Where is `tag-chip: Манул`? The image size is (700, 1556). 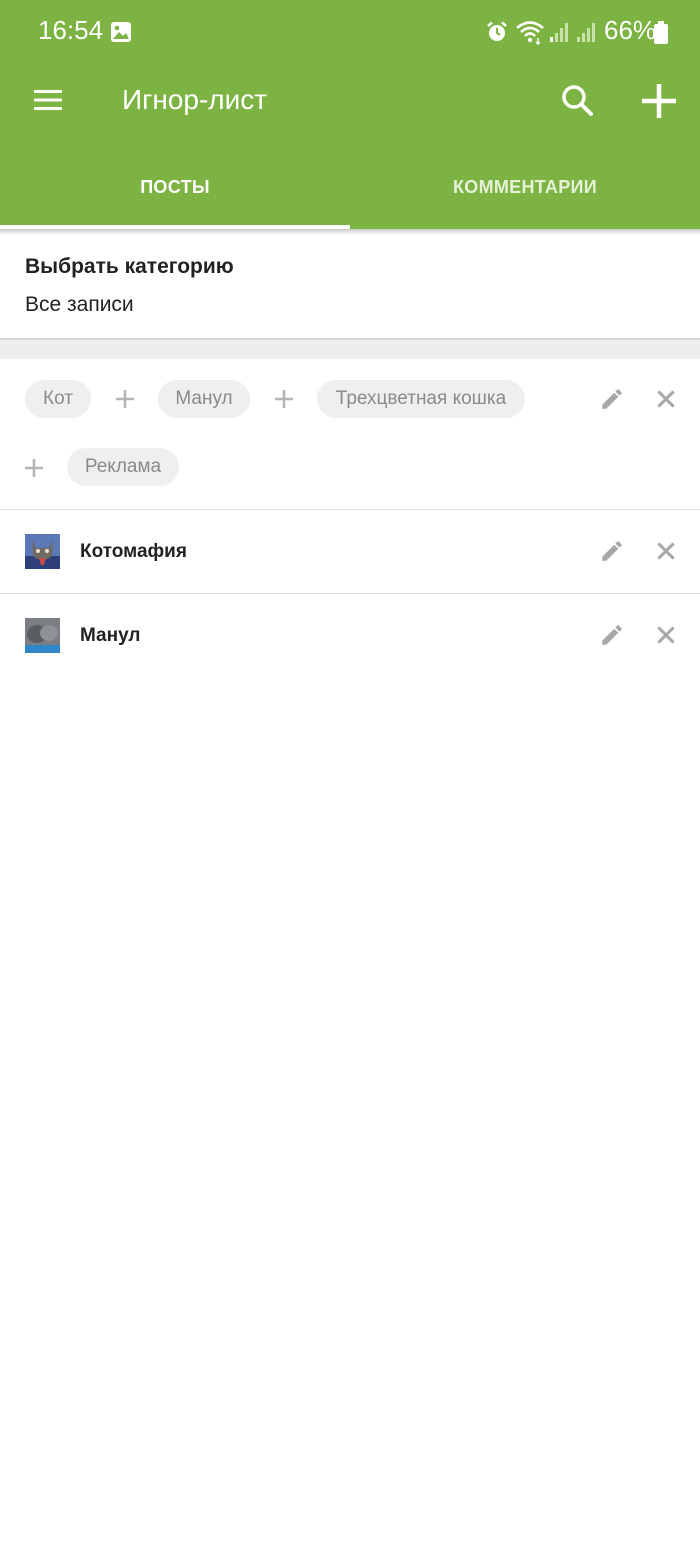
tag-chip: Манул is located at coordinates (204, 399).